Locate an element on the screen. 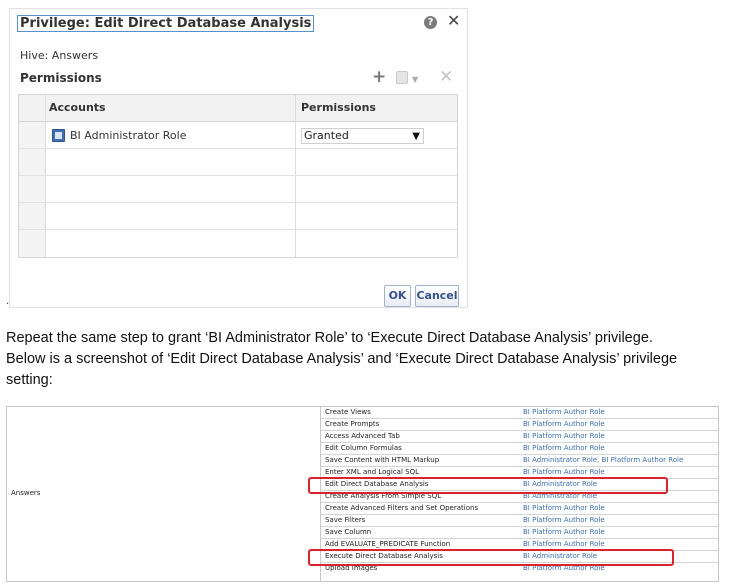 This screenshot has height=586, width=746. table-row: Create Views BI Platform Author Role is located at coordinates (519, 413).